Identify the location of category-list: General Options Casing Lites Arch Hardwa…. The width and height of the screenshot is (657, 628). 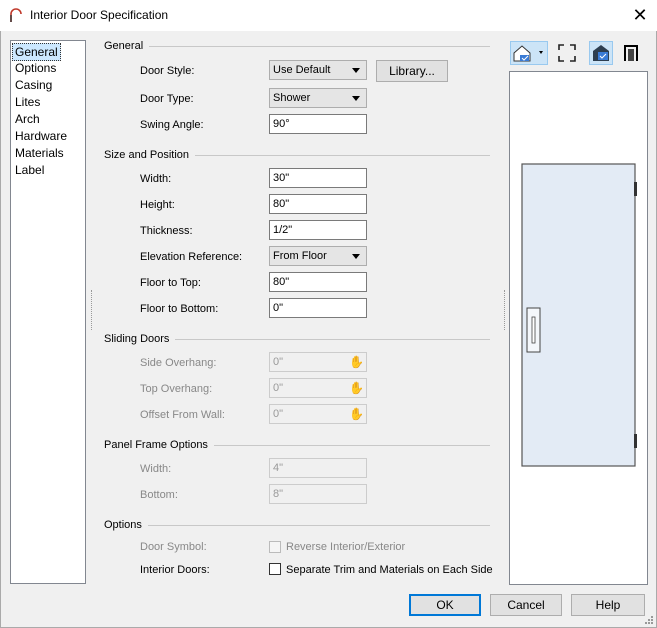
(48, 312).